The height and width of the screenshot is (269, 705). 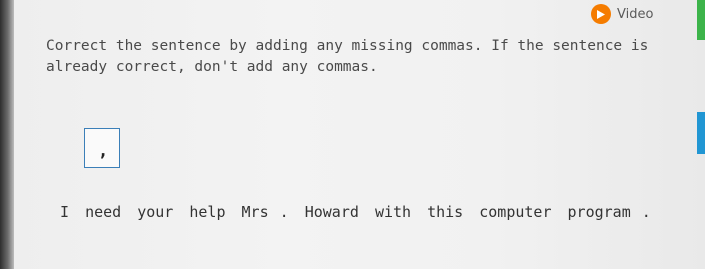 What do you see at coordinates (635, 14) in the screenshot?
I see `video-label: Video` at bounding box center [635, 14].